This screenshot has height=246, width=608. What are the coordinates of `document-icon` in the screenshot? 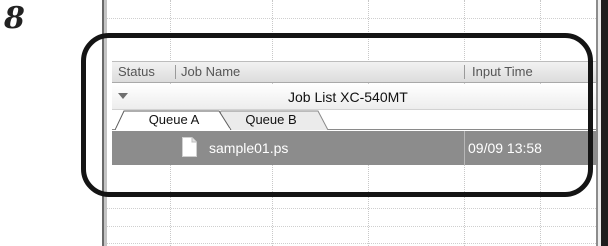 It's located at (189, 147).